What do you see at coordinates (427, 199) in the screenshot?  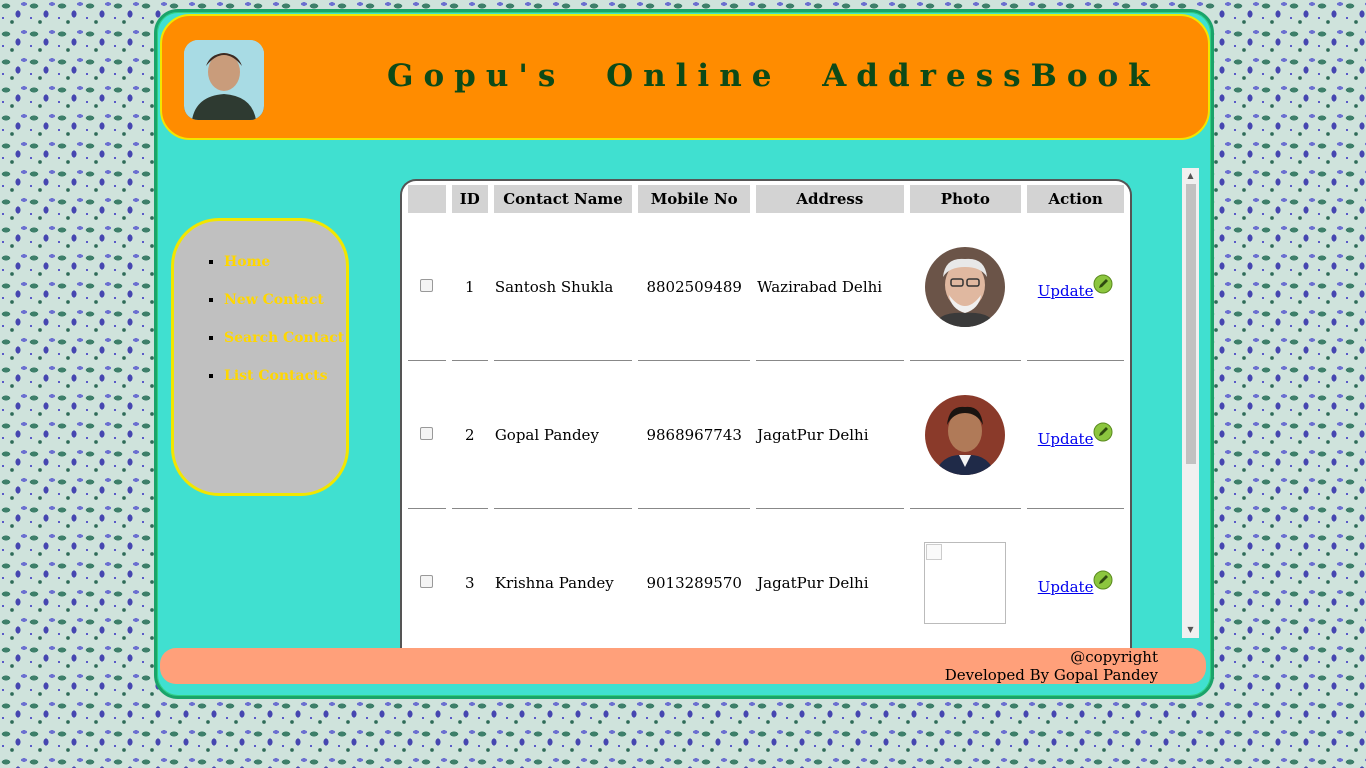 I see `col-header-select` at bounding box center [427, 199].